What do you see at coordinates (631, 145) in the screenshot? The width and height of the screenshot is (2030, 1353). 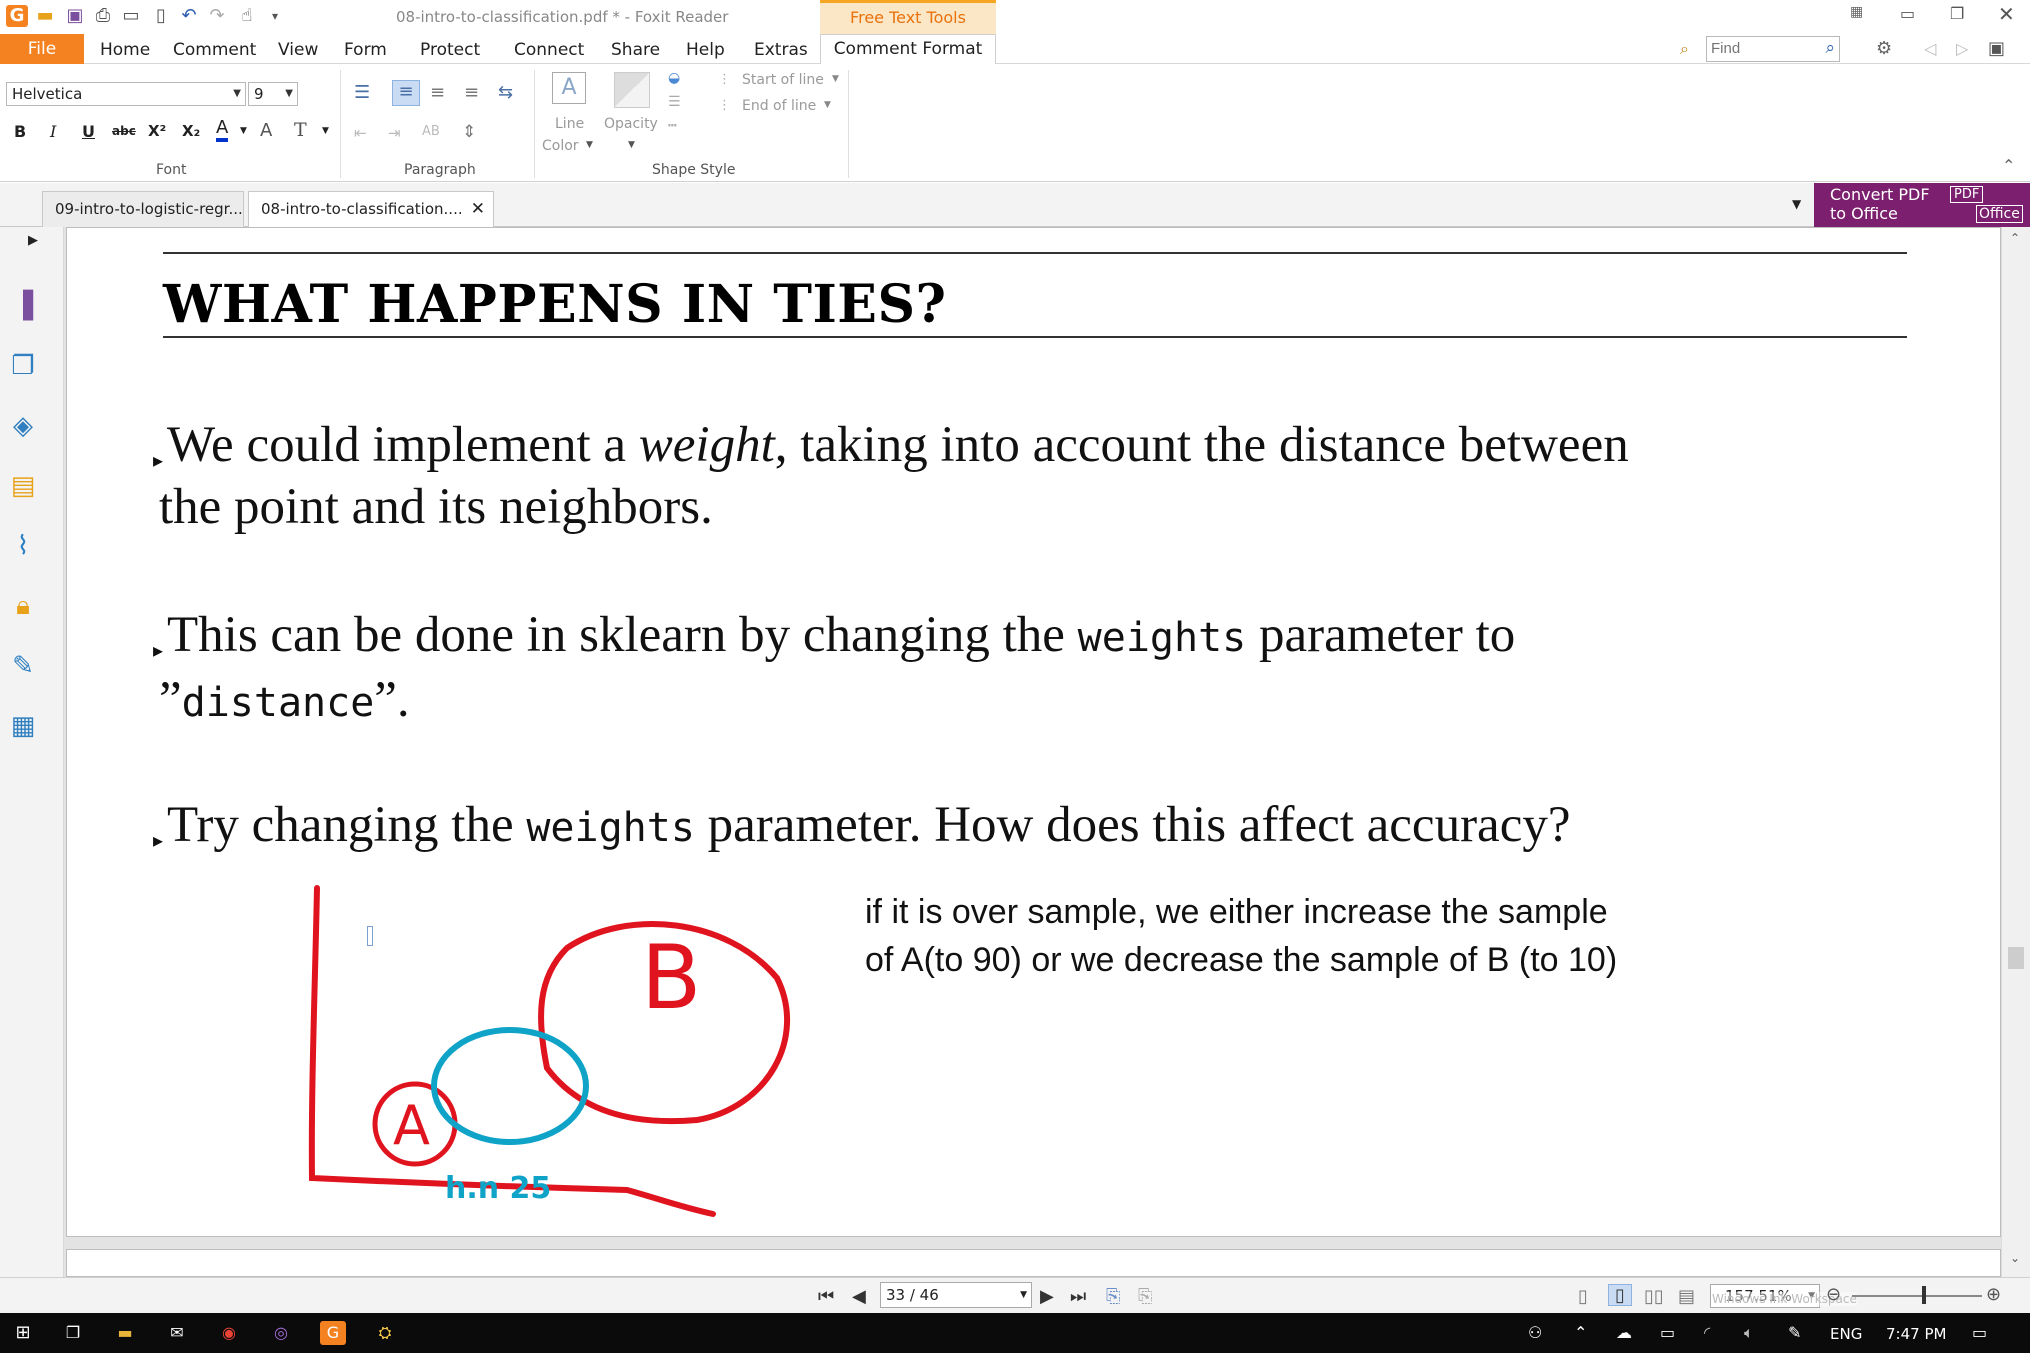 I see `opacity-dropdown-icon: ▼` at bounding box center [631, 145].